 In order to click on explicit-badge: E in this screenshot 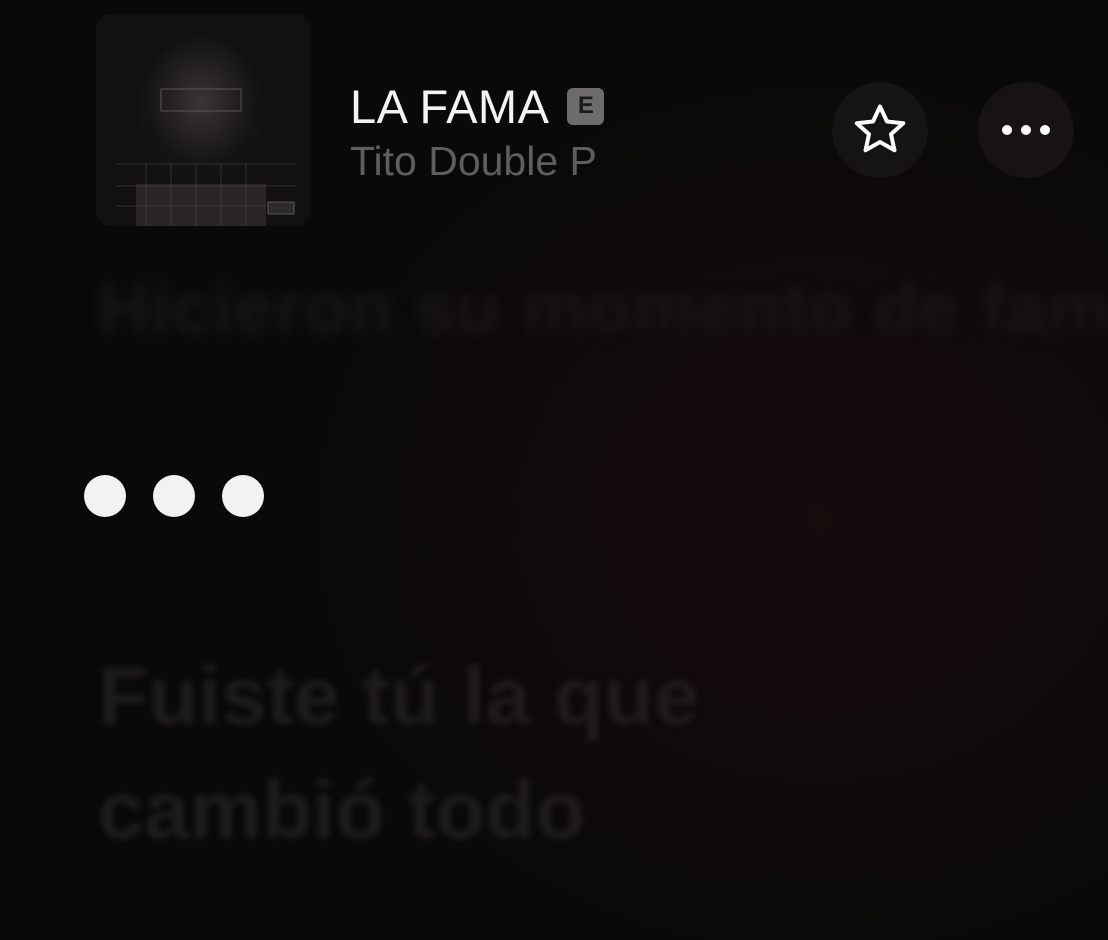, I will do `click(586, 106)`.